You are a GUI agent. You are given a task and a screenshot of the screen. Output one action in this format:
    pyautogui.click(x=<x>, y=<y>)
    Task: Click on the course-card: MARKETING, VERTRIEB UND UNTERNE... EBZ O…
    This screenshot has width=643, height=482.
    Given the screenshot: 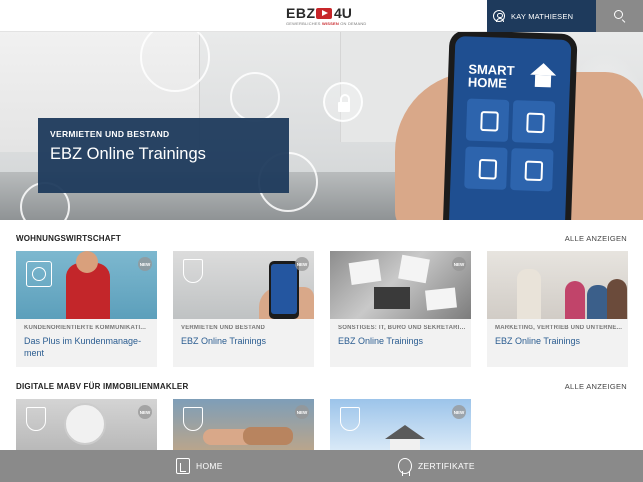 What is the action you would take?
    pyautogui.click(x=557, y=309)
    